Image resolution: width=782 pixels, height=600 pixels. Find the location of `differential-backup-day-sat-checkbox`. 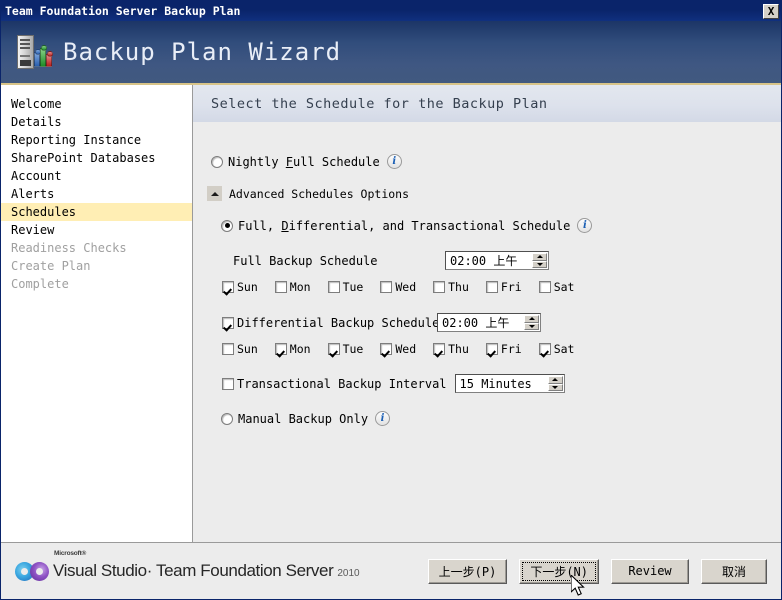

differential-backup-day-sat-checkbox is located at coordinates (544, 349).